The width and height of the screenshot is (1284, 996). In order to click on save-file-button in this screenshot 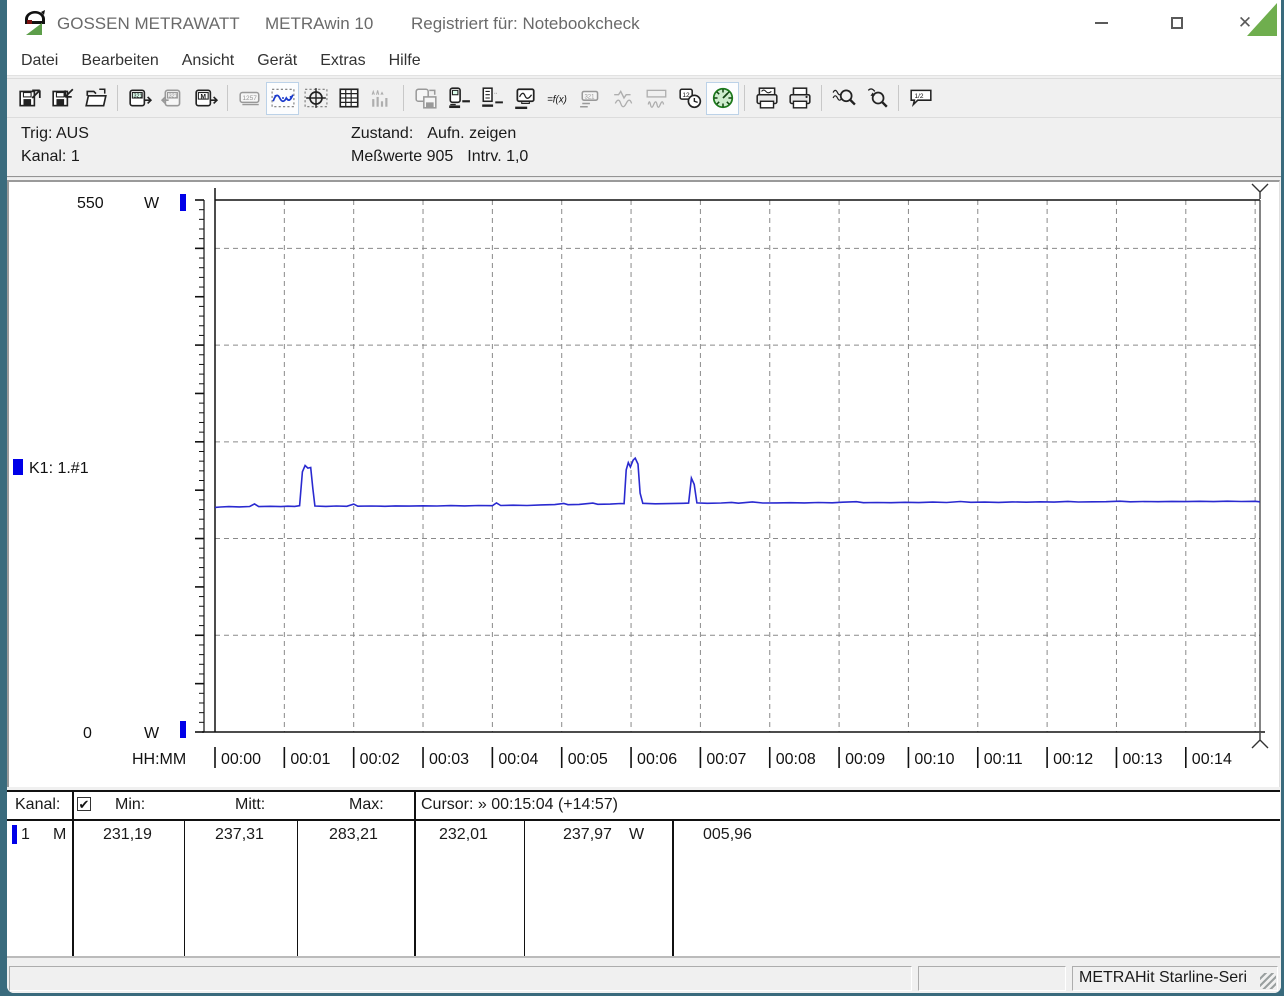, I will do `click(62, 98)`.